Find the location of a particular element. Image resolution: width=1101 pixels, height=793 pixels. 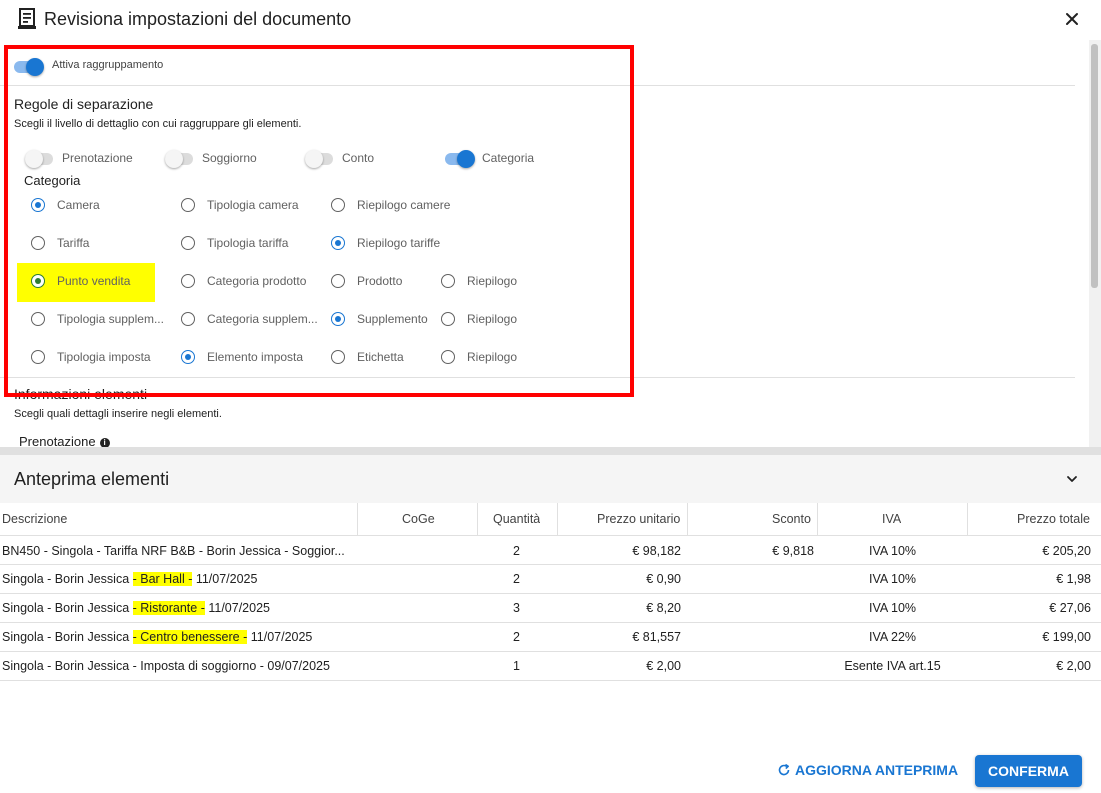

radio-tipologia-camera is located at coordinates (188, 205).